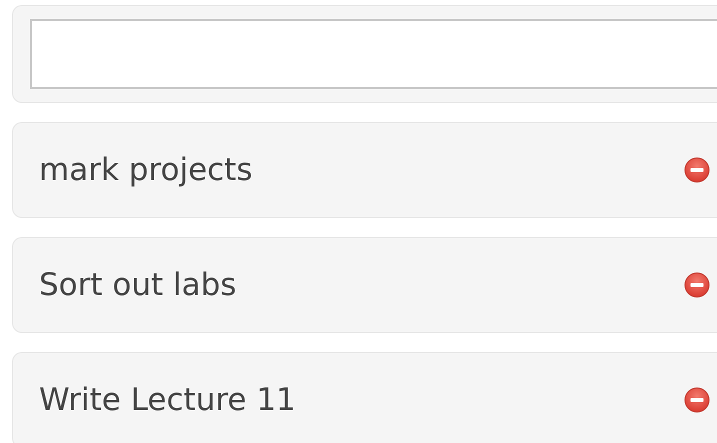  Describe the element at coordinates (168, 400) in the screenshot. I see `task-label: Write Lecture 11` at that location.